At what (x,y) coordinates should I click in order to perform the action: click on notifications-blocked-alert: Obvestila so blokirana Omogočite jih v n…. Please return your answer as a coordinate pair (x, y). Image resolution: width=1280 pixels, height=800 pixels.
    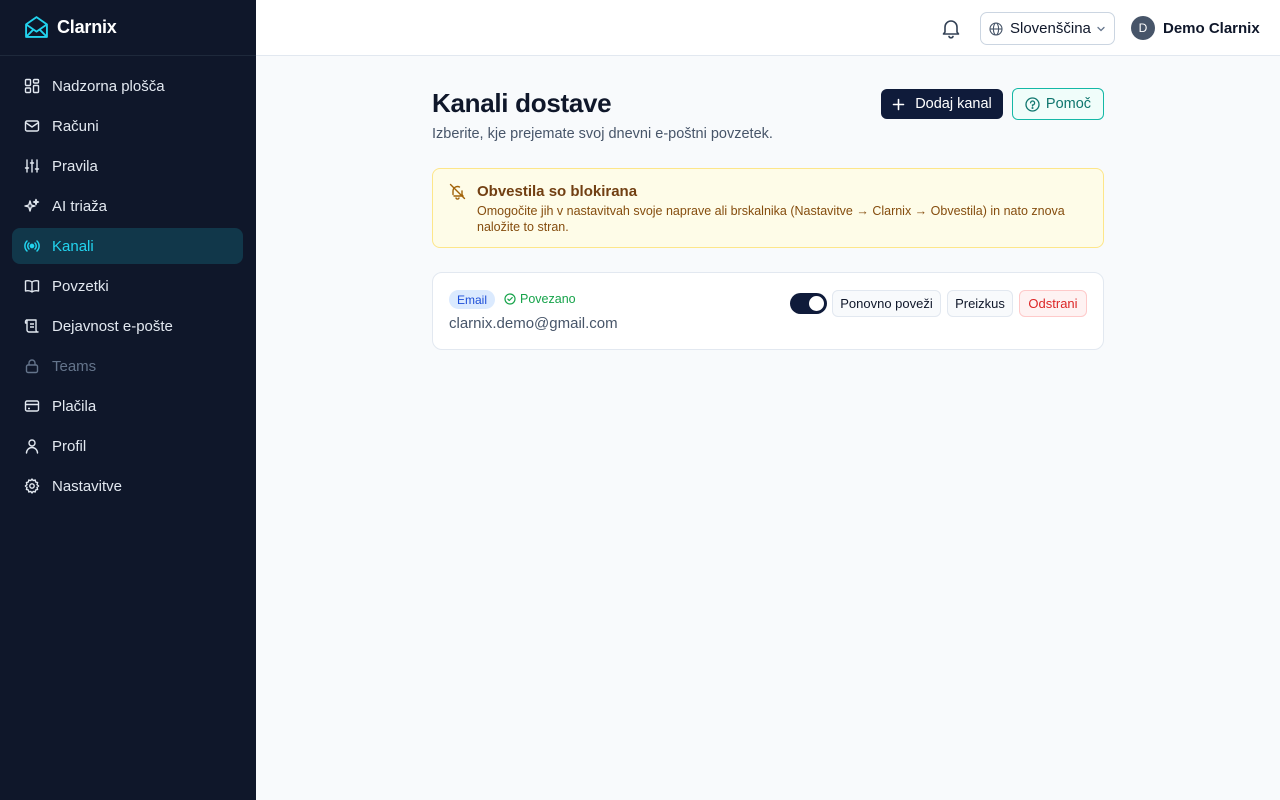
    Looking at the image, I should click on (768, 208).